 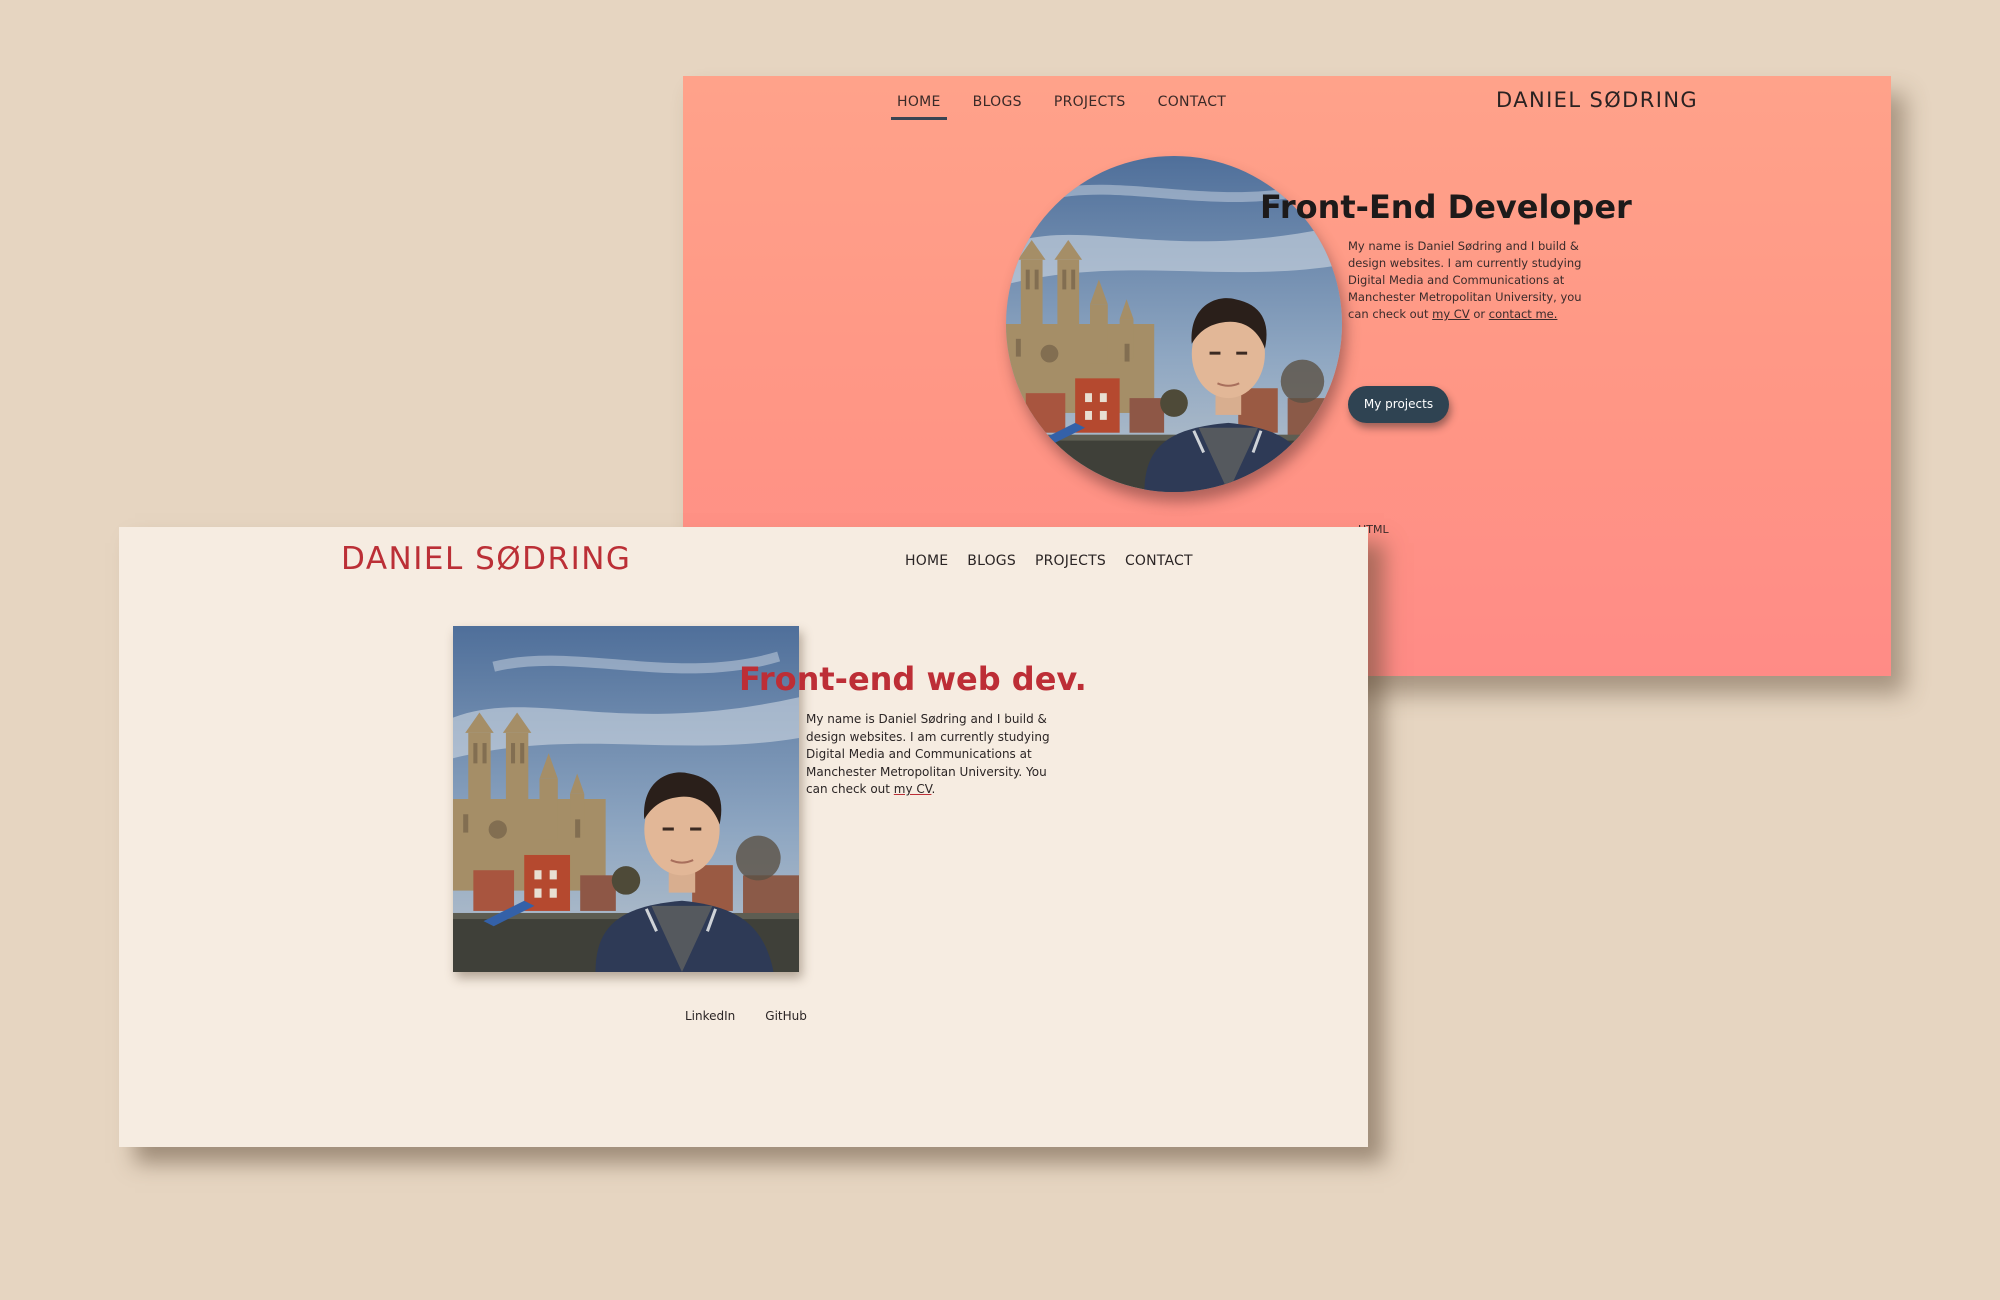 What do you see at coordinates (710, 1016) in the screenshot?
I see `linkedin-link: LinkedIn` at bounding box center [710, 1016].